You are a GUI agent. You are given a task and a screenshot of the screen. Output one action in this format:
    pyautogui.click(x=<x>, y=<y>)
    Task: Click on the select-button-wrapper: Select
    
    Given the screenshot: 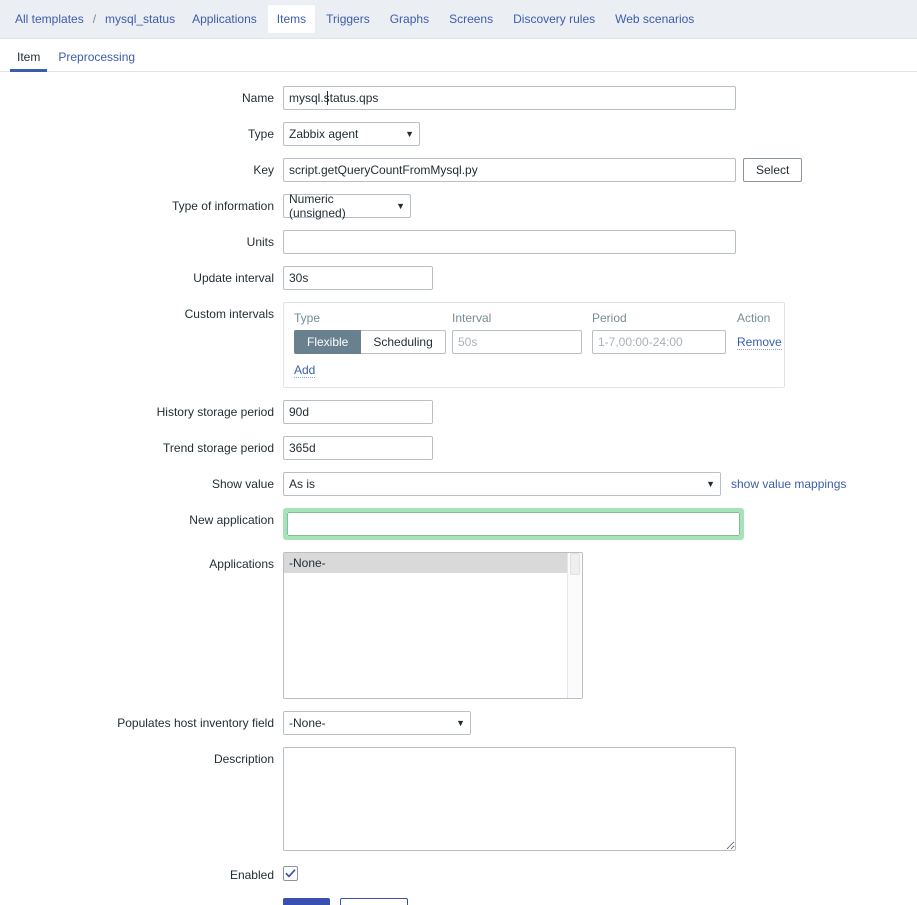 What is the action you would take?
    pyautogui.click(x=769, y=170)
    